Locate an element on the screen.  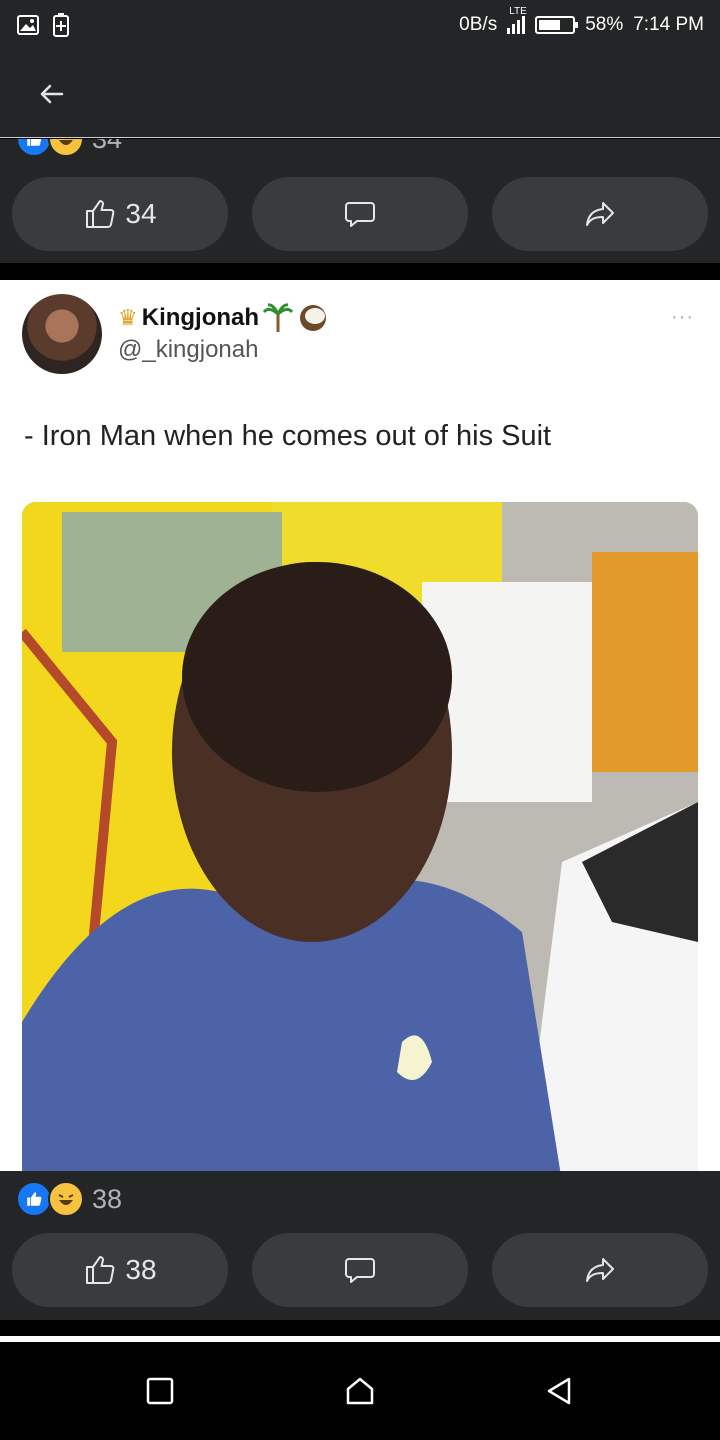
like-count: 38 is located at coordinates (141, 1269).